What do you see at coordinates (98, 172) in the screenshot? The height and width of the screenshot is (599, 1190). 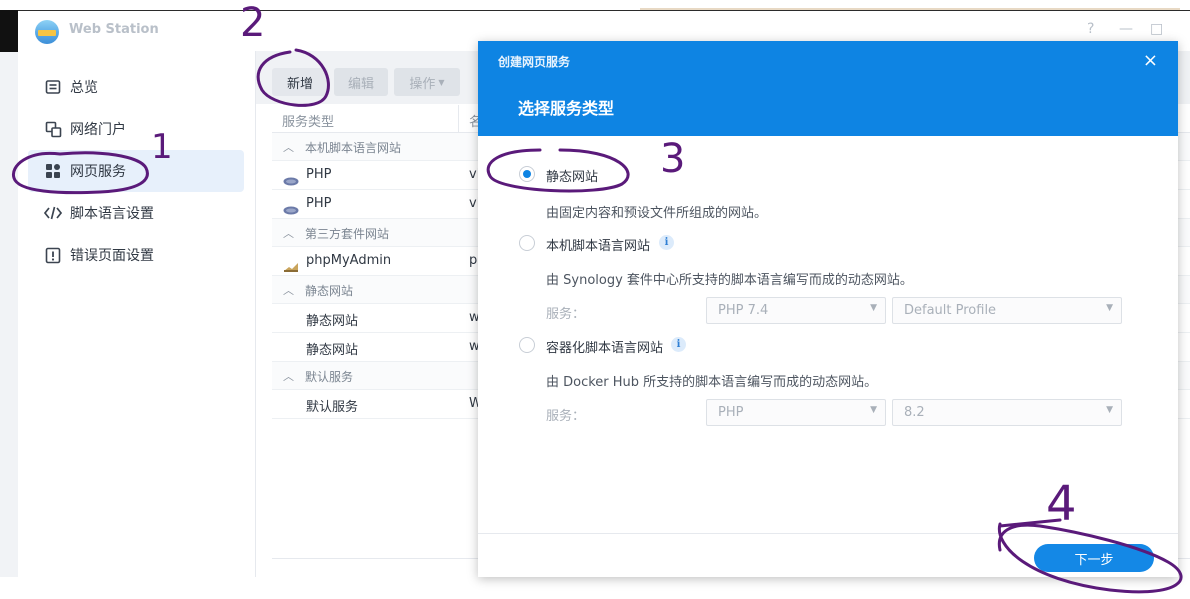 I see `sidebar-item-label: 网页服务` at bounding box center [98, 172].